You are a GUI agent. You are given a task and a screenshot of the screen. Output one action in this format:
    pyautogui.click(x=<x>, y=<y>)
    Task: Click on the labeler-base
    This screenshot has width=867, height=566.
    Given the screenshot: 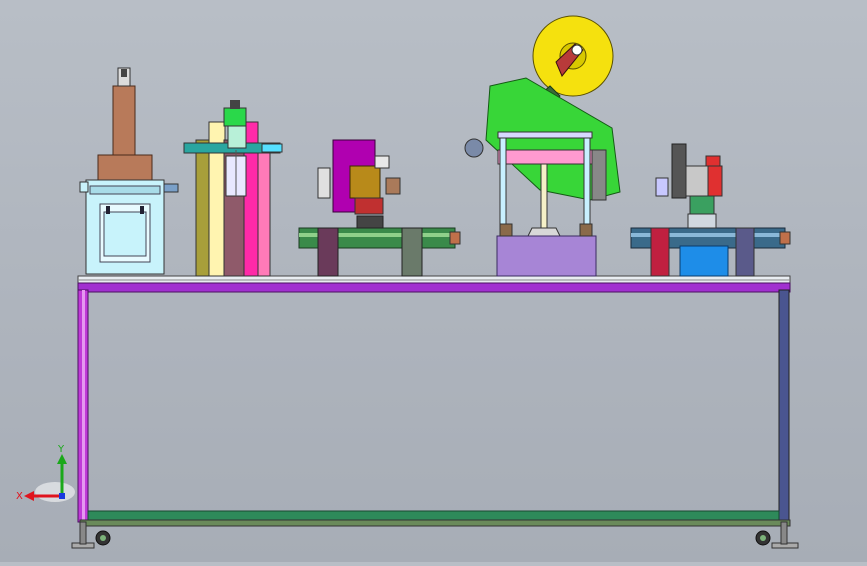 What is the action you would take?
    pyautogui.click(x=546, y=256)
    